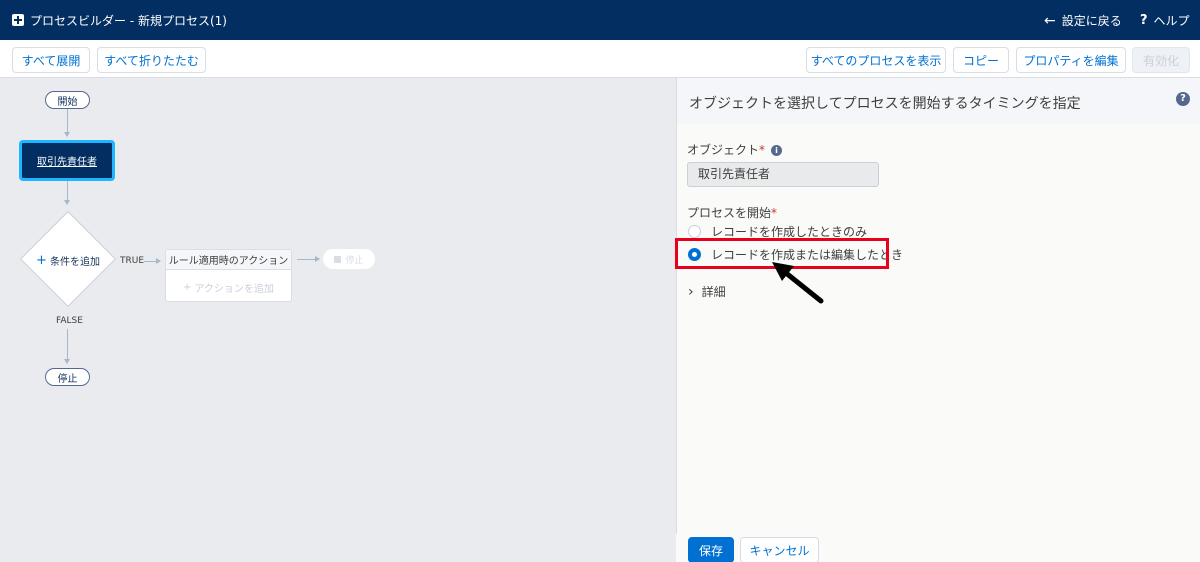 This screenshot has width=1200, height=562. Describe the element at coordinates (74, 262) in the screenshot. I see `add-criteria-label: 条件を追加` at that location.